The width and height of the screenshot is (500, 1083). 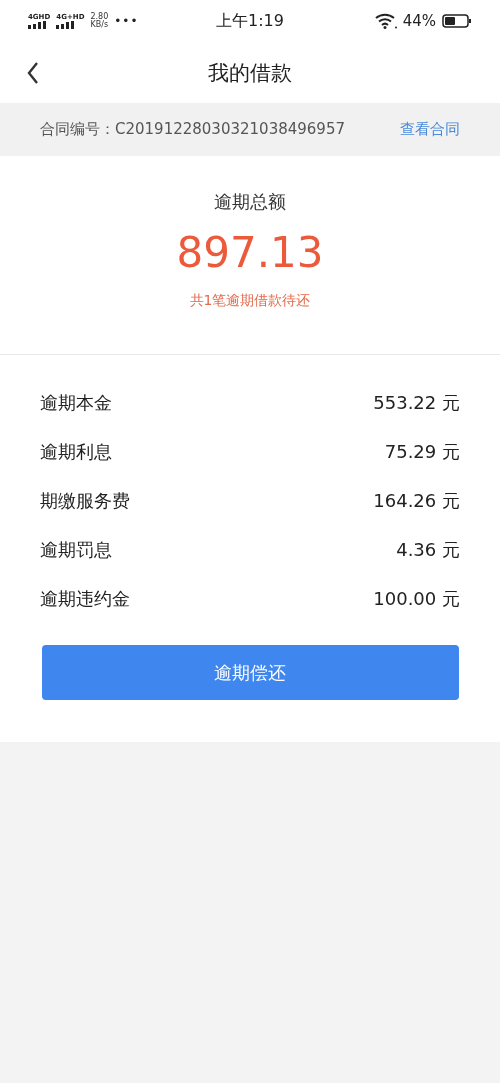 I want to click on item-label: 逾期违约金, so click(x=85, y=598).